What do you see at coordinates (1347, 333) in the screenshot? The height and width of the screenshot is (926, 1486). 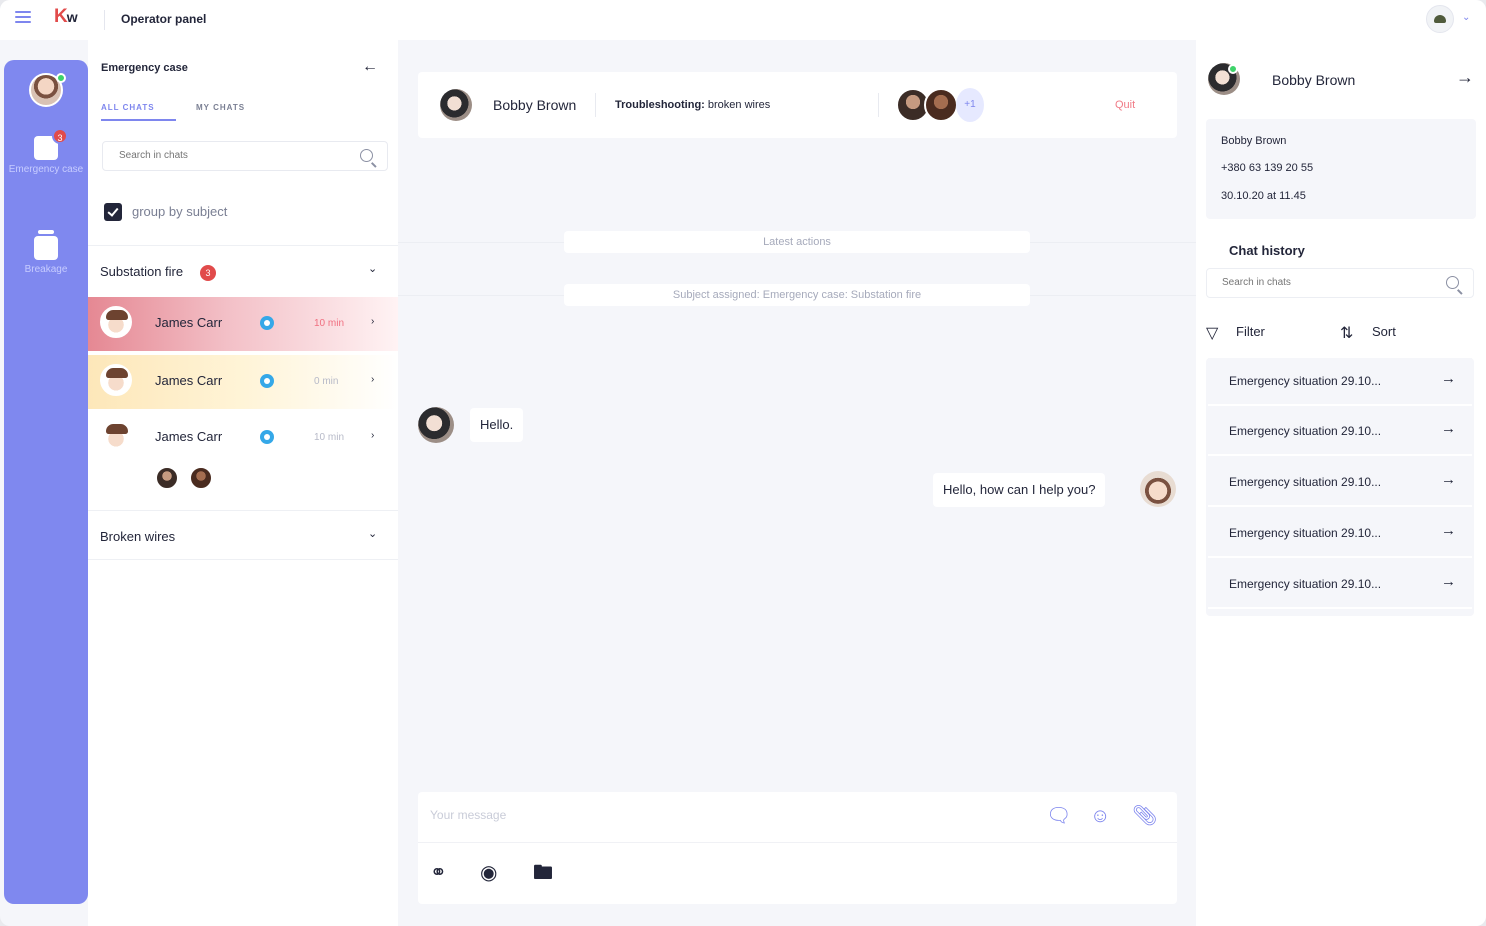 I see `sort-icon: ⇅` at bounding box center [1347, 333].